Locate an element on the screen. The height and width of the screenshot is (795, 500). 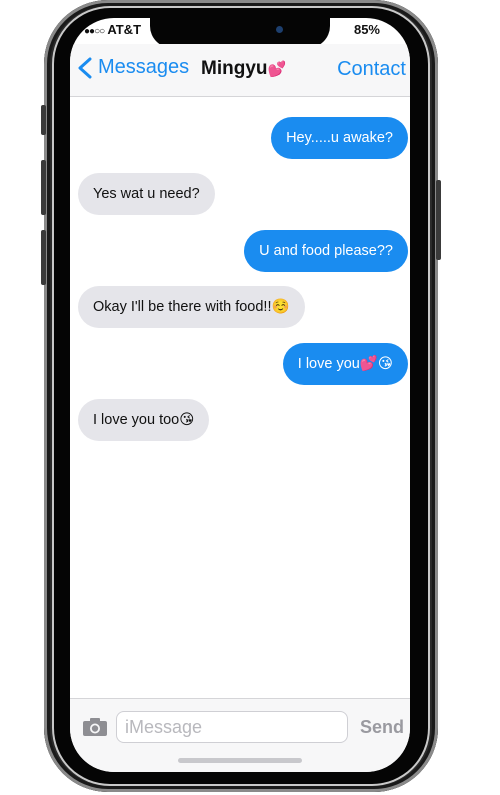
contact-name-emoji: 💕 is located at coordinates (277, 69).